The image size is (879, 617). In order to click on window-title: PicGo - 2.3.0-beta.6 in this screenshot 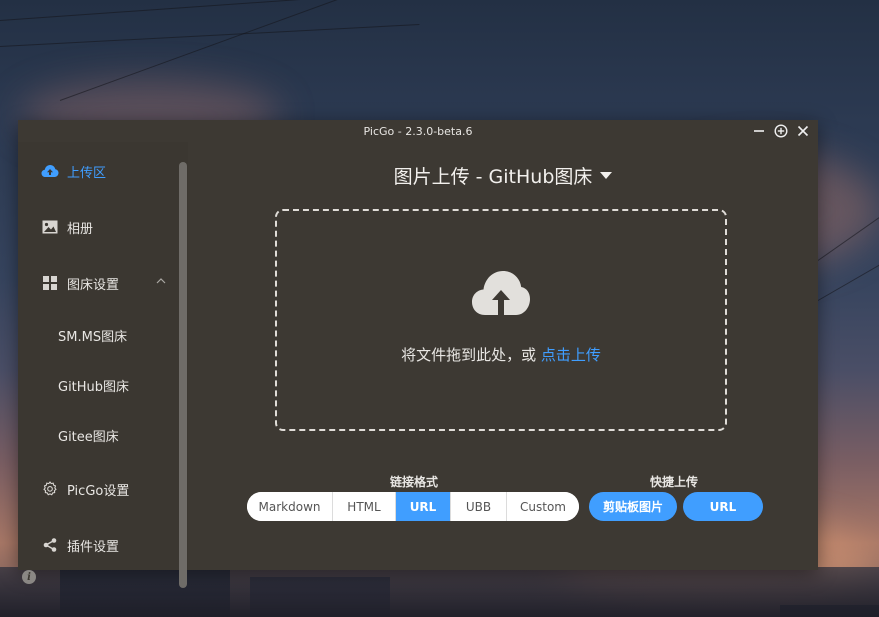, I will do `click(418, 131)`.